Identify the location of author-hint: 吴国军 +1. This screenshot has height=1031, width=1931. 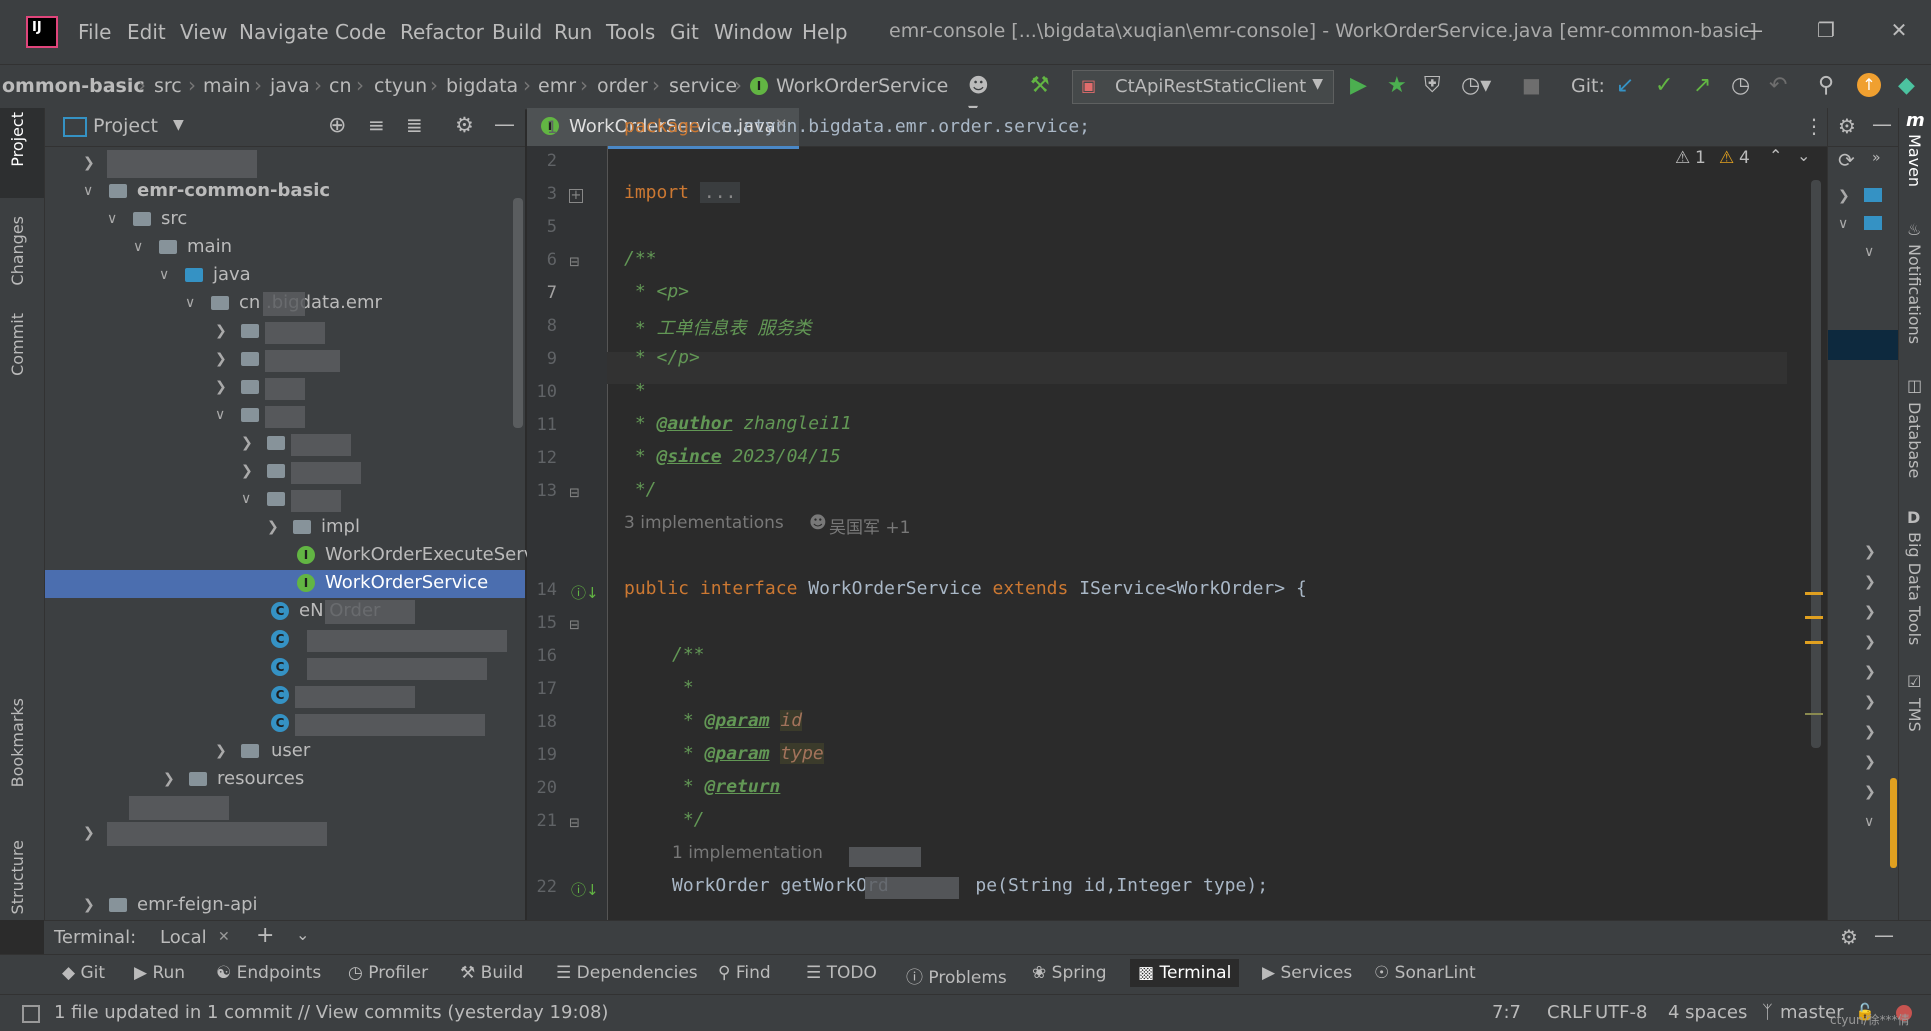
(869, 525).